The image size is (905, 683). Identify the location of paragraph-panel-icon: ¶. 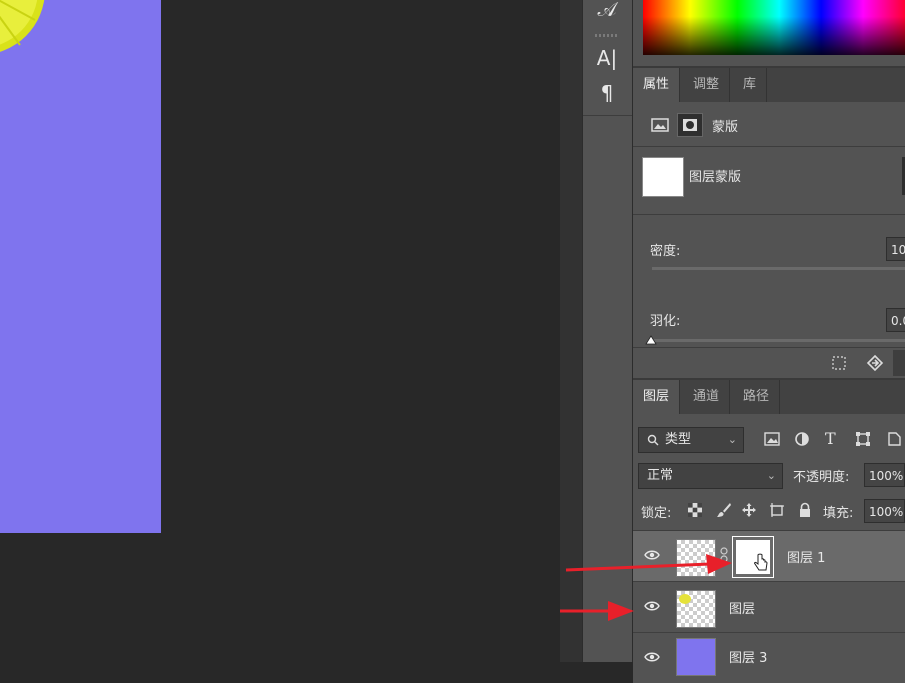
(607, 93).